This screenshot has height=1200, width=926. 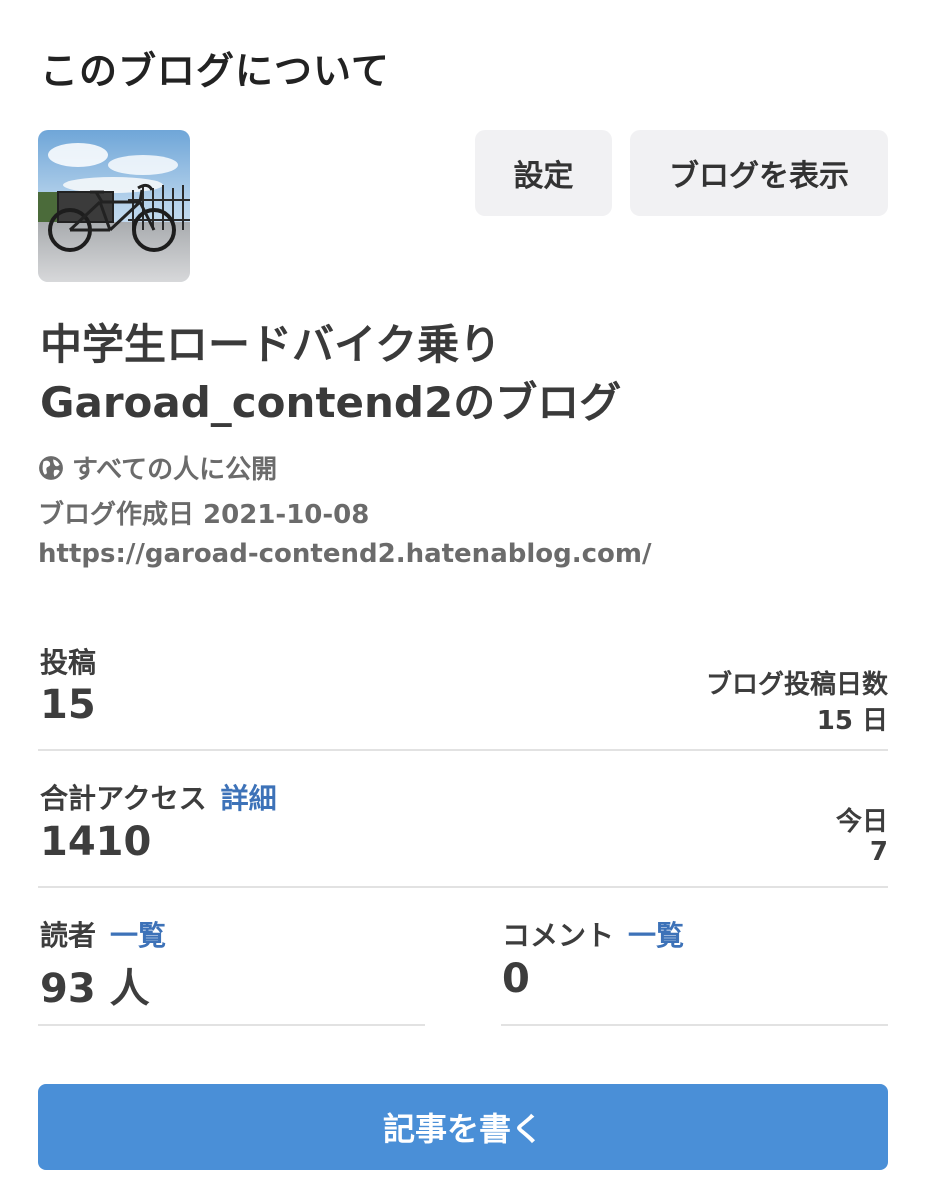 What do you see at coordinates (543, 173) in the screenshot?
I see `settings-button: 設定` at bounding box center [543, 173].